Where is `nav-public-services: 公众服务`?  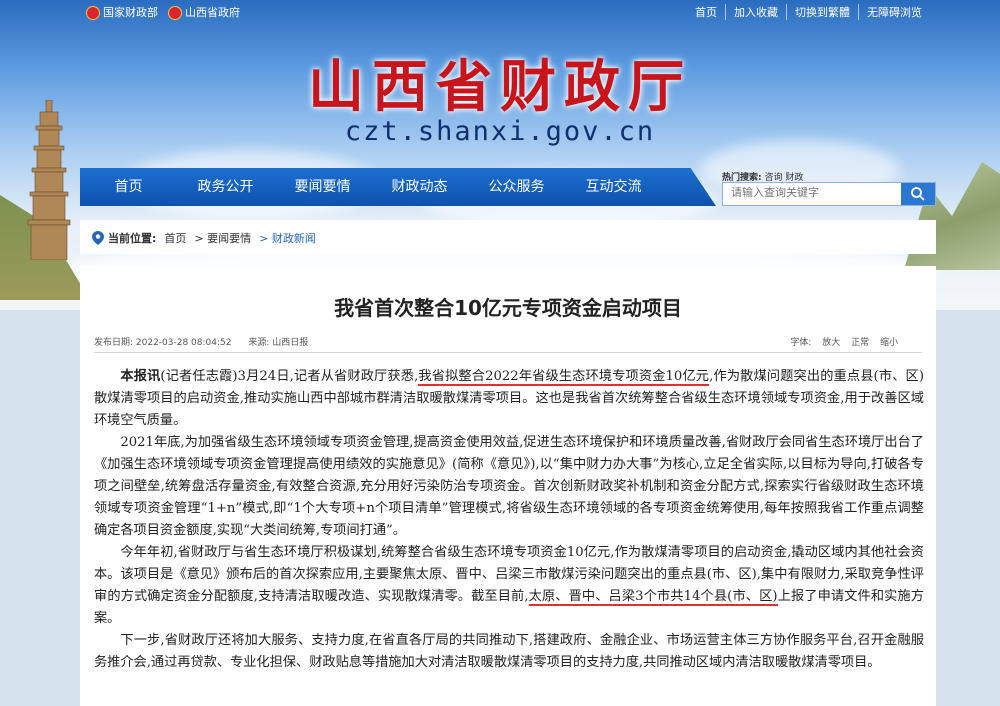
nav-public-services: 公众服务 is located at coordinates (516, 187).